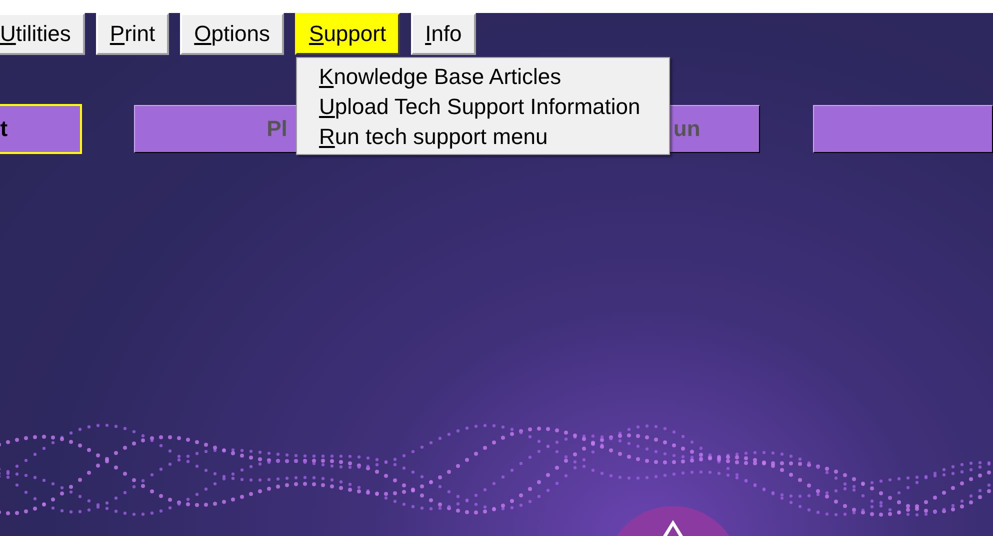 The height and width of the screenshot is (536, 993). I want to click on menu-option: Knowledge Base Articles, so click(489, 77).